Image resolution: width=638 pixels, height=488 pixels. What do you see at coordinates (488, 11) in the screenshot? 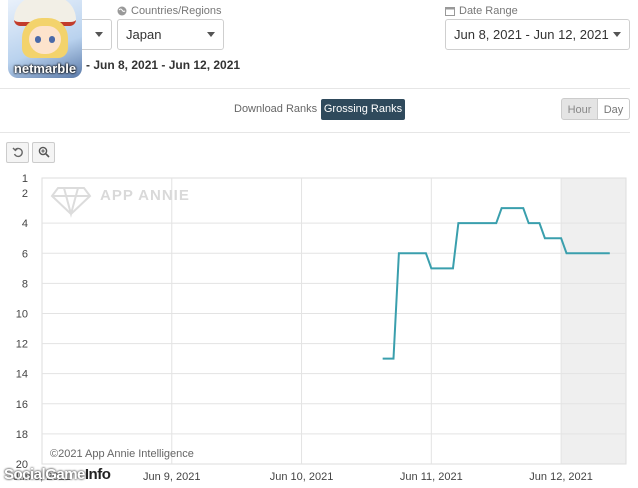
I see `date-range-label: Date Range` at bounding box center [488, 11].